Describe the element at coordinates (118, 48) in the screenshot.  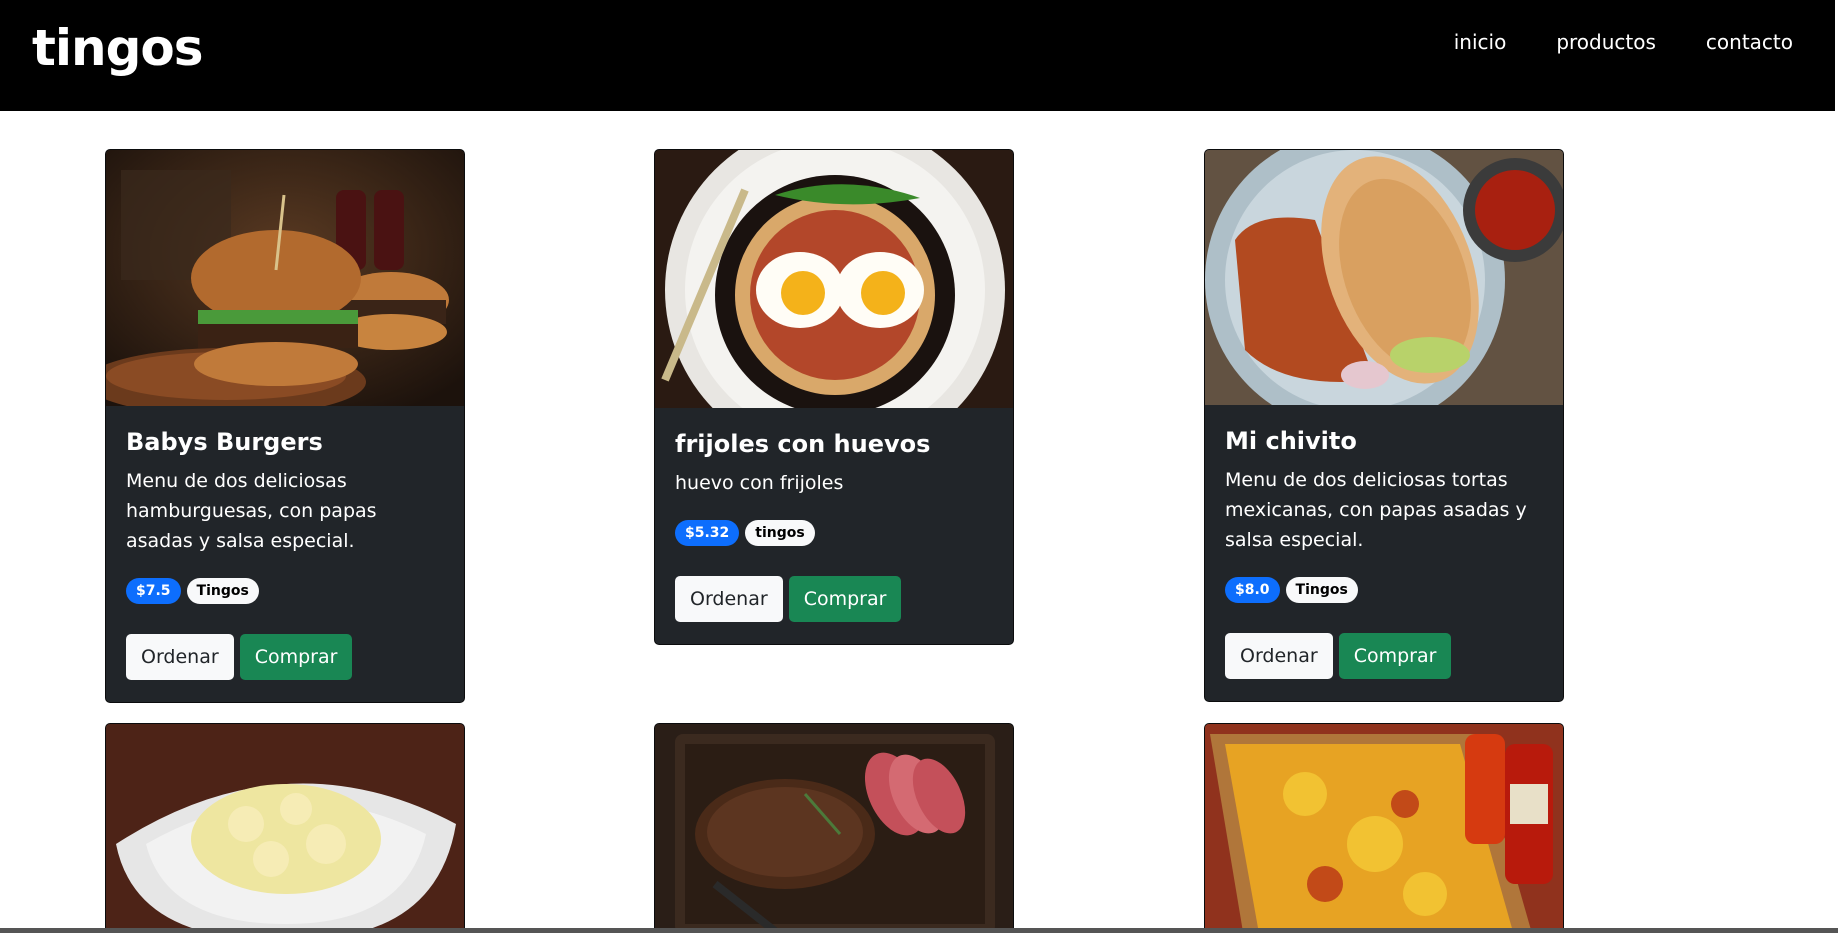
I see `brand-logo: tingos` at that location.